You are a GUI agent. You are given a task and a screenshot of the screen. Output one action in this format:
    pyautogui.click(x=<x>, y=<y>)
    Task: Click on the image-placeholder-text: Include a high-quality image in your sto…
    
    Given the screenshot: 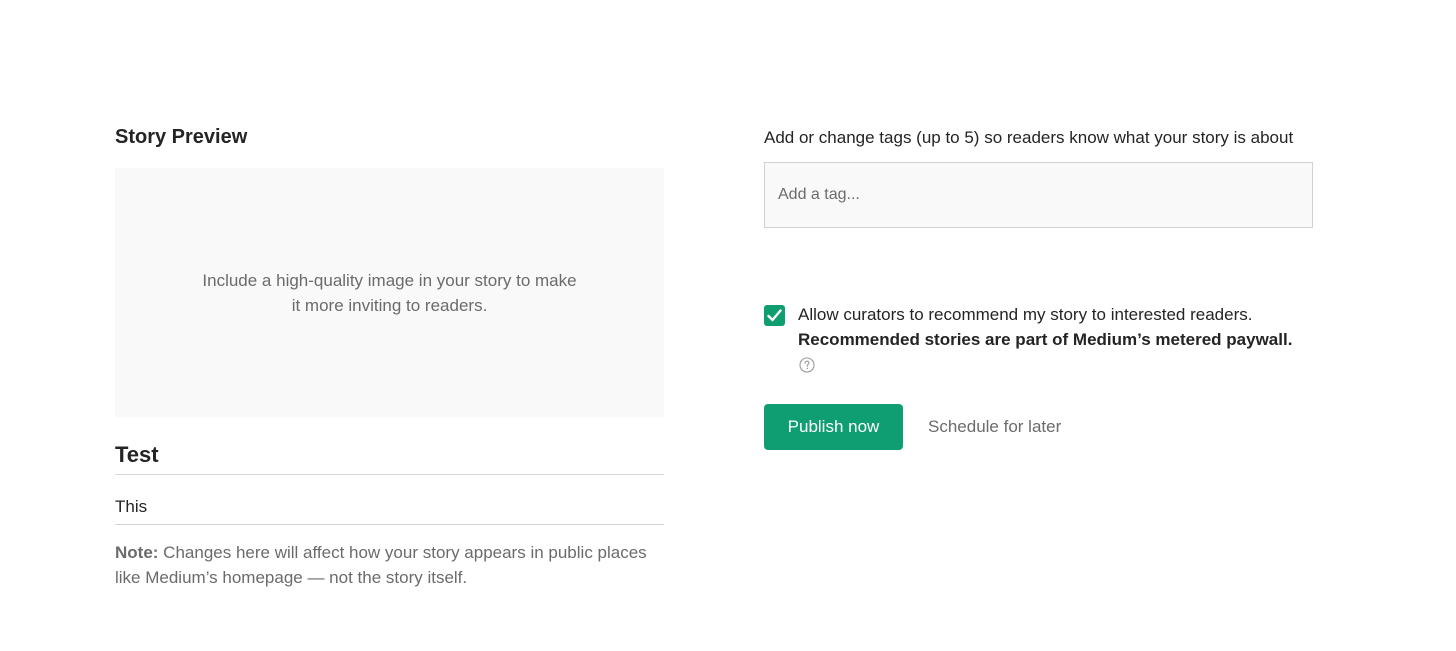 What is the action you would take?
    pyautogui.click(x=389, y=292)
    